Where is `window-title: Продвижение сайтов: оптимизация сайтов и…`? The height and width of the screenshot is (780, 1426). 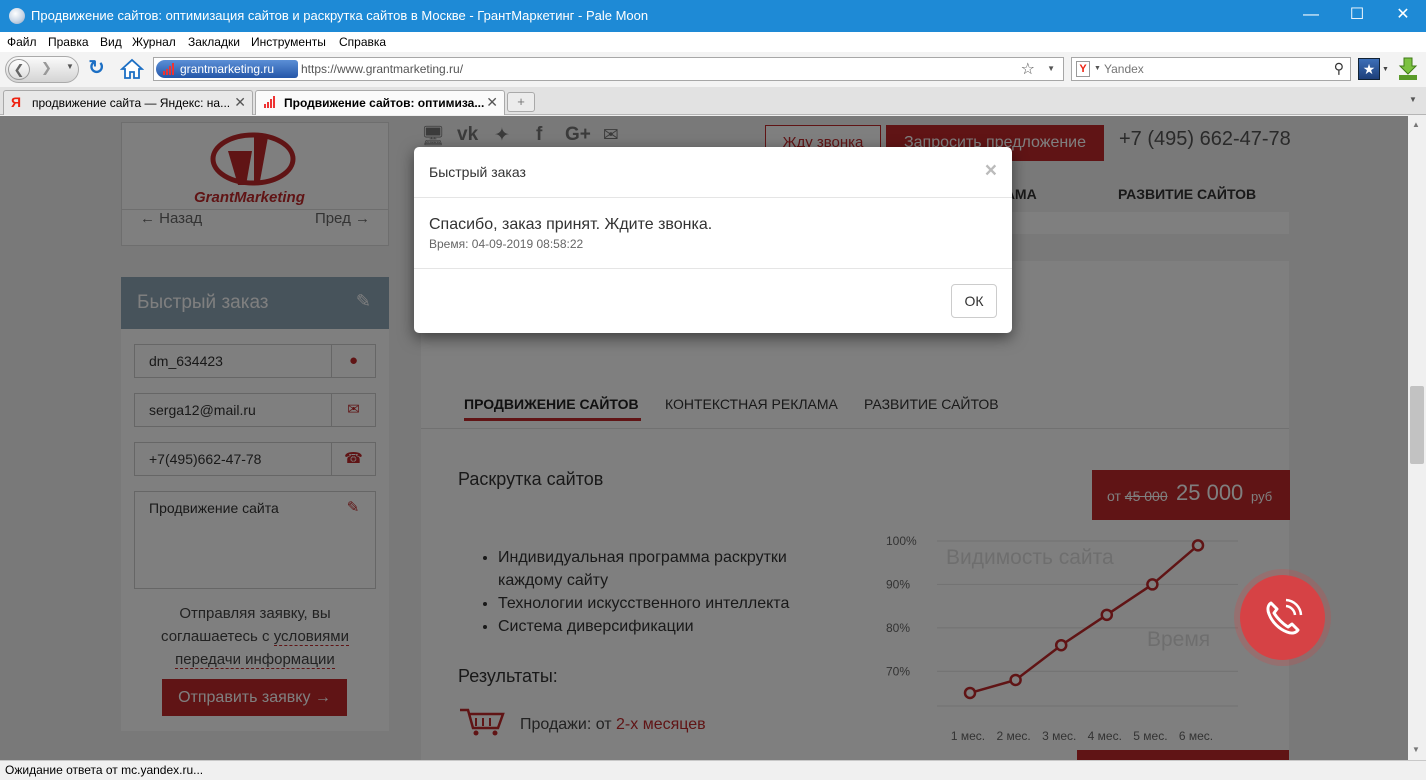 window-title: Продвижение сайтов: оптимизация сайтов и… is located at coordinates (340, 15).